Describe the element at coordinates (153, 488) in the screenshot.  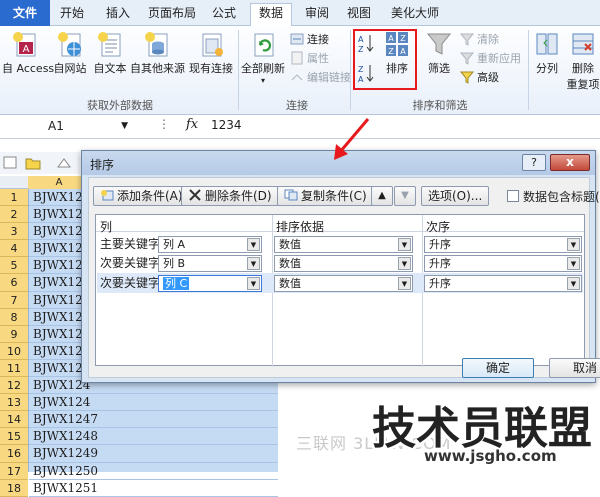
I see `cell-a: BJWX1251` at that location.